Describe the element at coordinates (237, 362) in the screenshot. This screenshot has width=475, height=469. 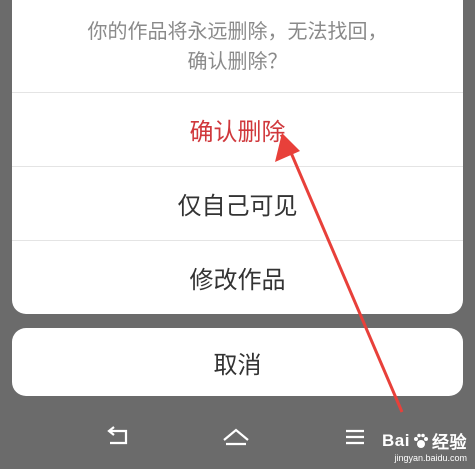
I see `cancel-button: 取消` at that location.